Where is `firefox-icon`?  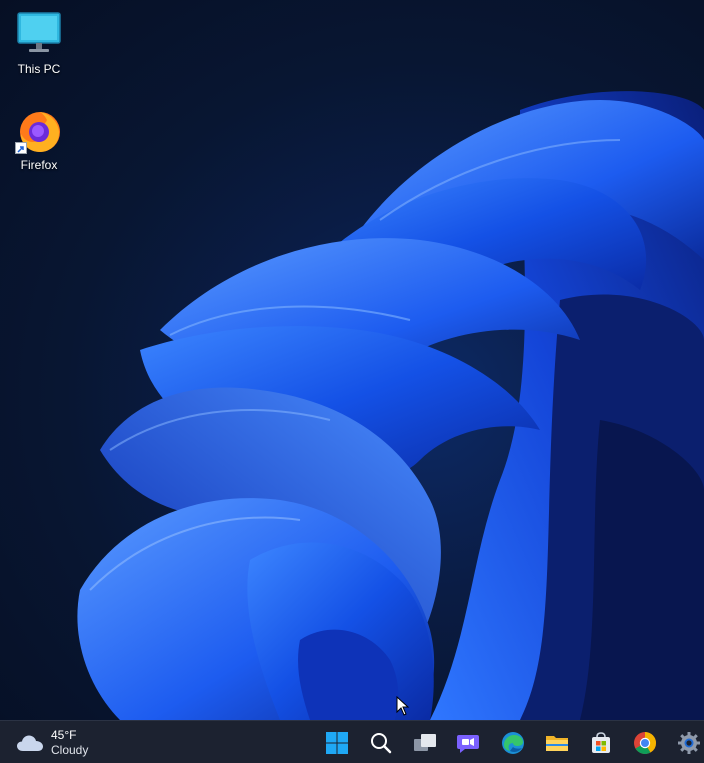 firefox-icon is located at coordinates (39, 130).